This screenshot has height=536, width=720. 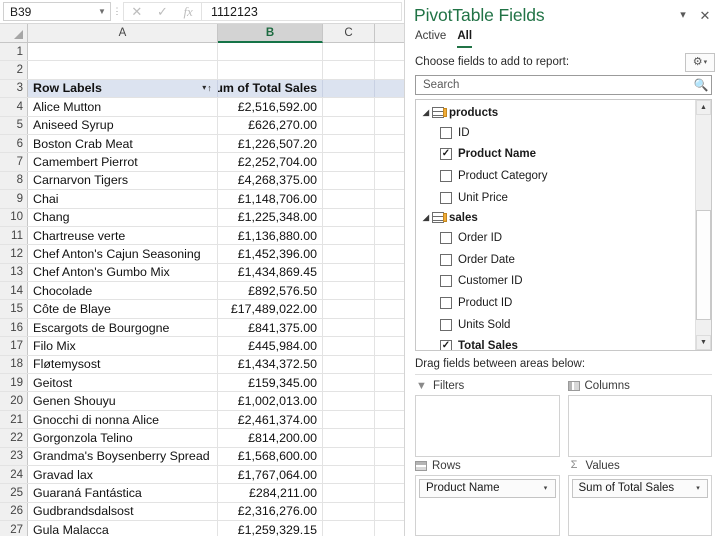 I want to click on cell-product-name: Chang, so click(x=123, y=217).